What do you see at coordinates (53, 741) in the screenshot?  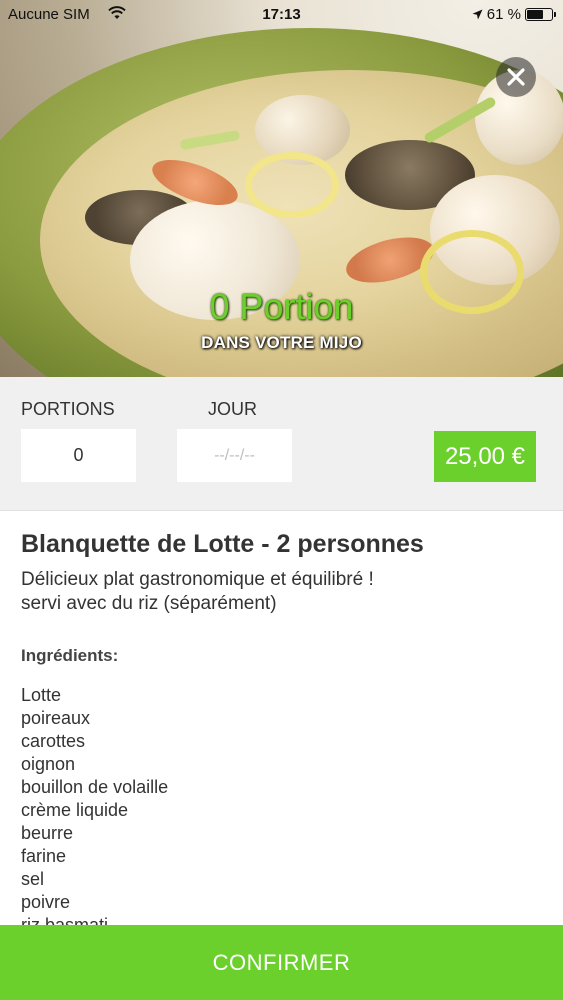 I see `ingredient-item: carottes` at bounding box center [53, 741].